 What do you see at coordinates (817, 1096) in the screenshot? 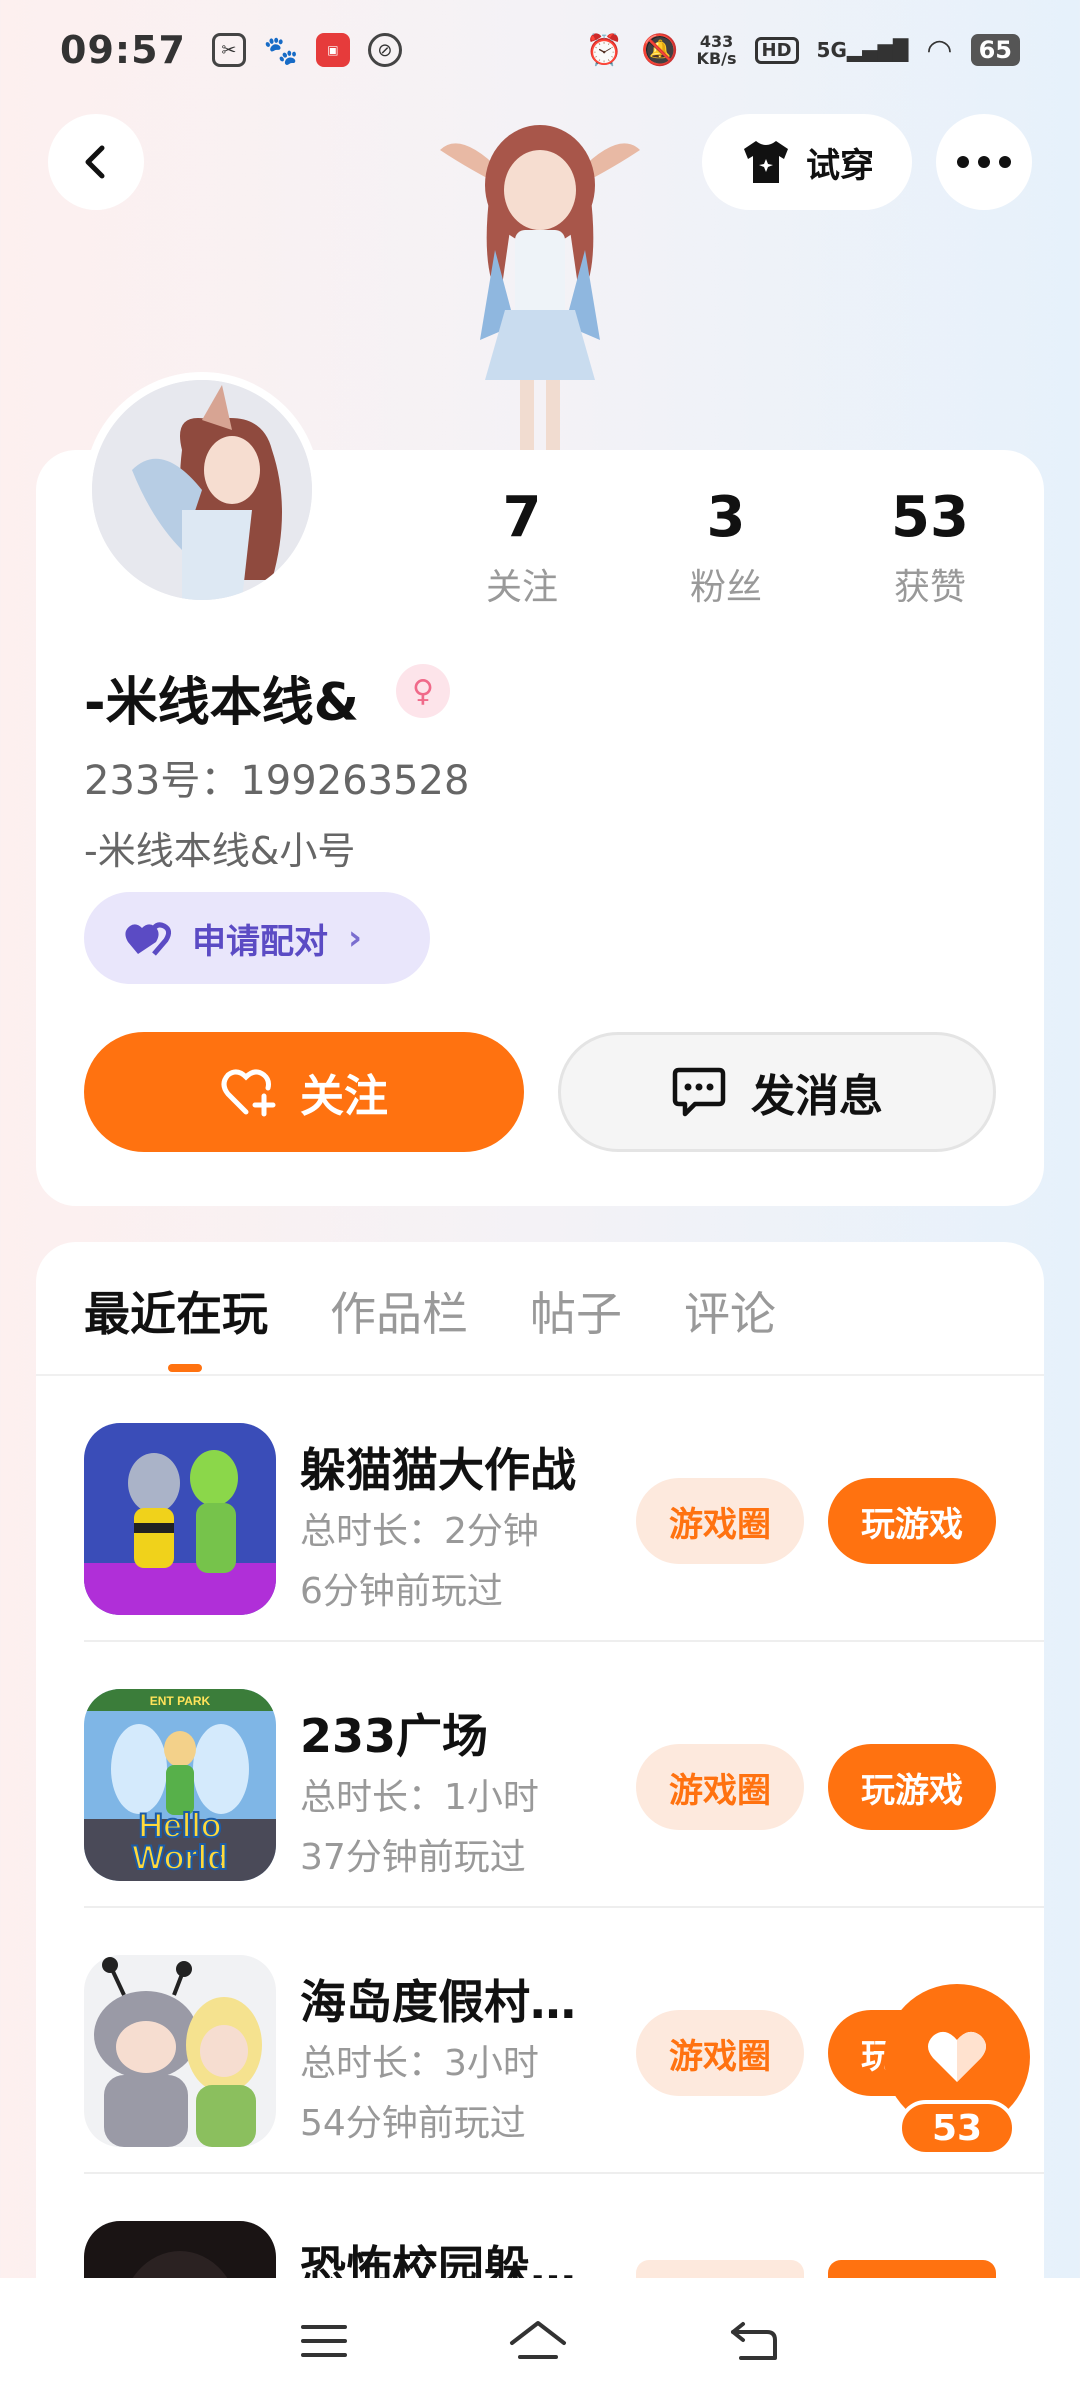
I see `message-label: 发消息` at bounding box center [817, 1096].